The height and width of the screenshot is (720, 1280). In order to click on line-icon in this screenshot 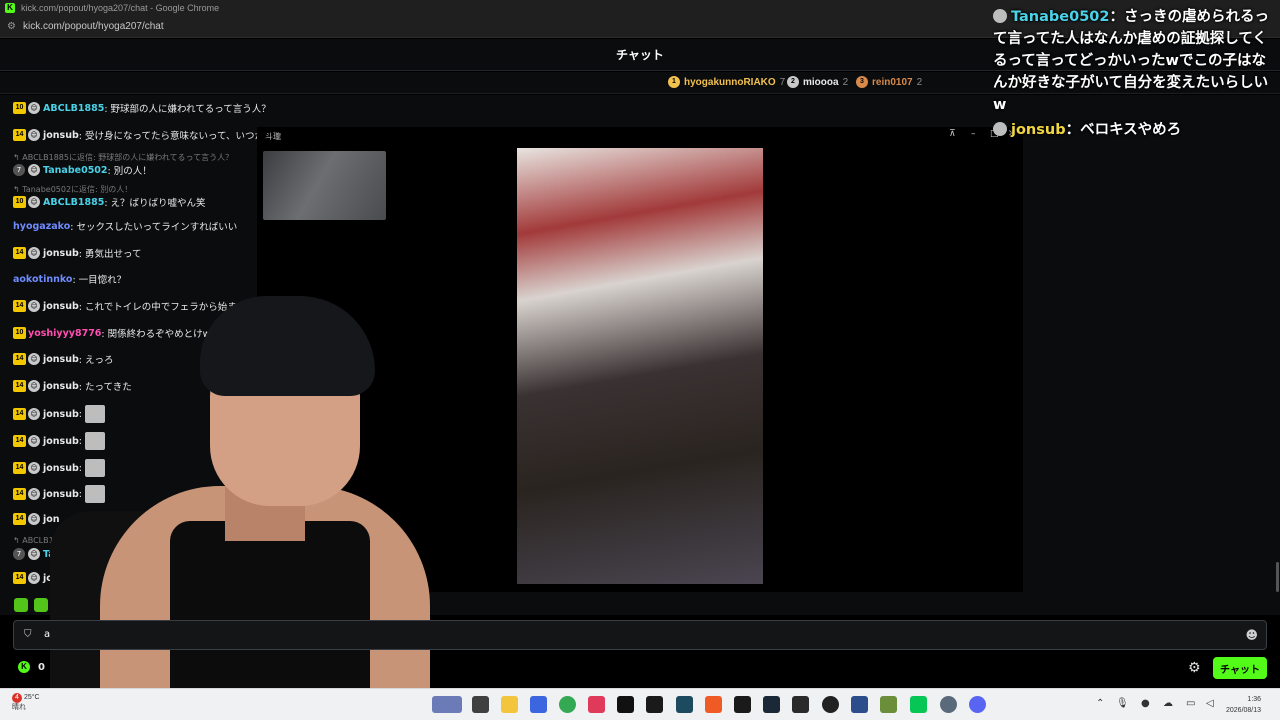, I will do `click(918, 704)`.